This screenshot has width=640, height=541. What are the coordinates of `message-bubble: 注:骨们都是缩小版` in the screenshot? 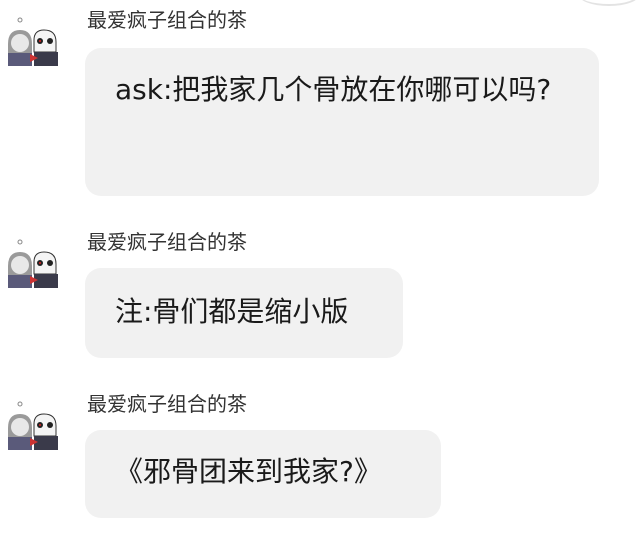 It's located at (244, 313).